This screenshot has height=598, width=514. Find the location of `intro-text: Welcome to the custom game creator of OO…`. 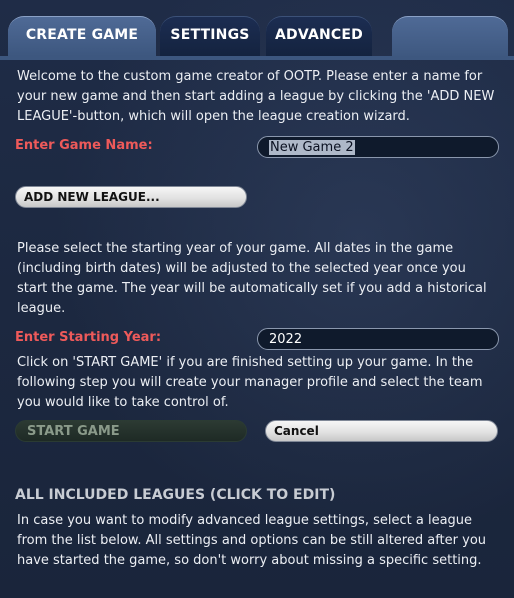

intro-text: Welcome to the custom game creator of OO… is located at coordinates (256, 96).